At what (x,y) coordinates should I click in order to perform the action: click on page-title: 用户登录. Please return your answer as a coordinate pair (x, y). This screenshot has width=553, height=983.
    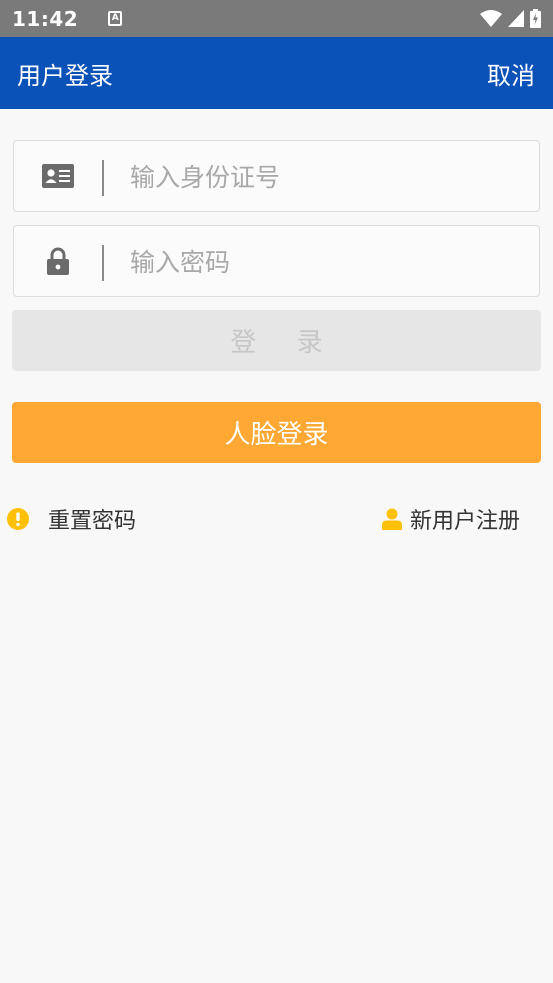
    Looking at the image, I should click on (65, 75).